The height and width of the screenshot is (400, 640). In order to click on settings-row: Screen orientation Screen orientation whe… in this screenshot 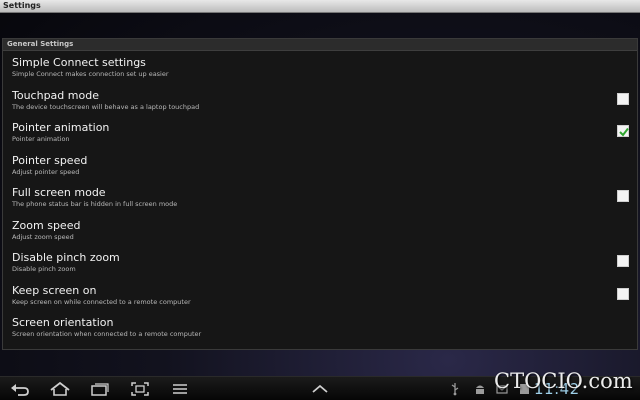, I will do `click(320, 327)`.